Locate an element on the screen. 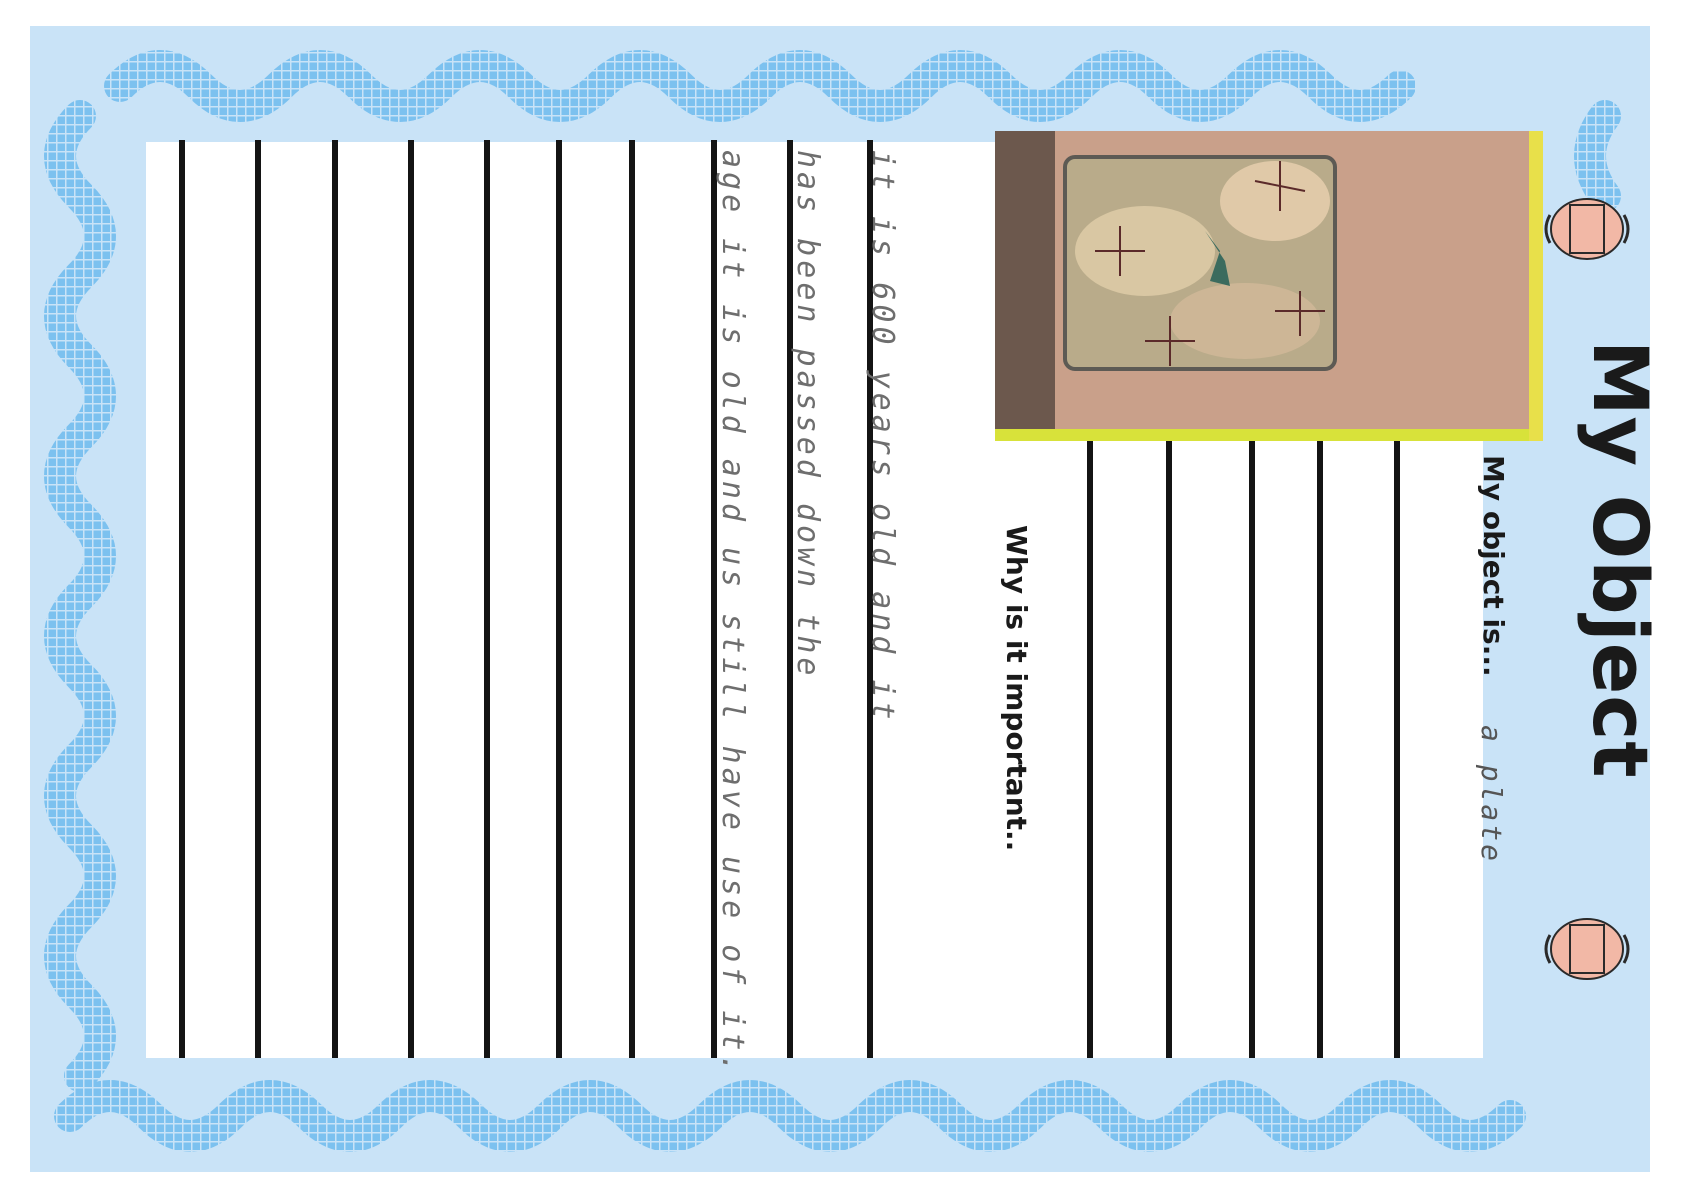 This screenshot has height=1190, width=1683. question-prompt: Why is it important.. is located at coordinates (1016, 688).